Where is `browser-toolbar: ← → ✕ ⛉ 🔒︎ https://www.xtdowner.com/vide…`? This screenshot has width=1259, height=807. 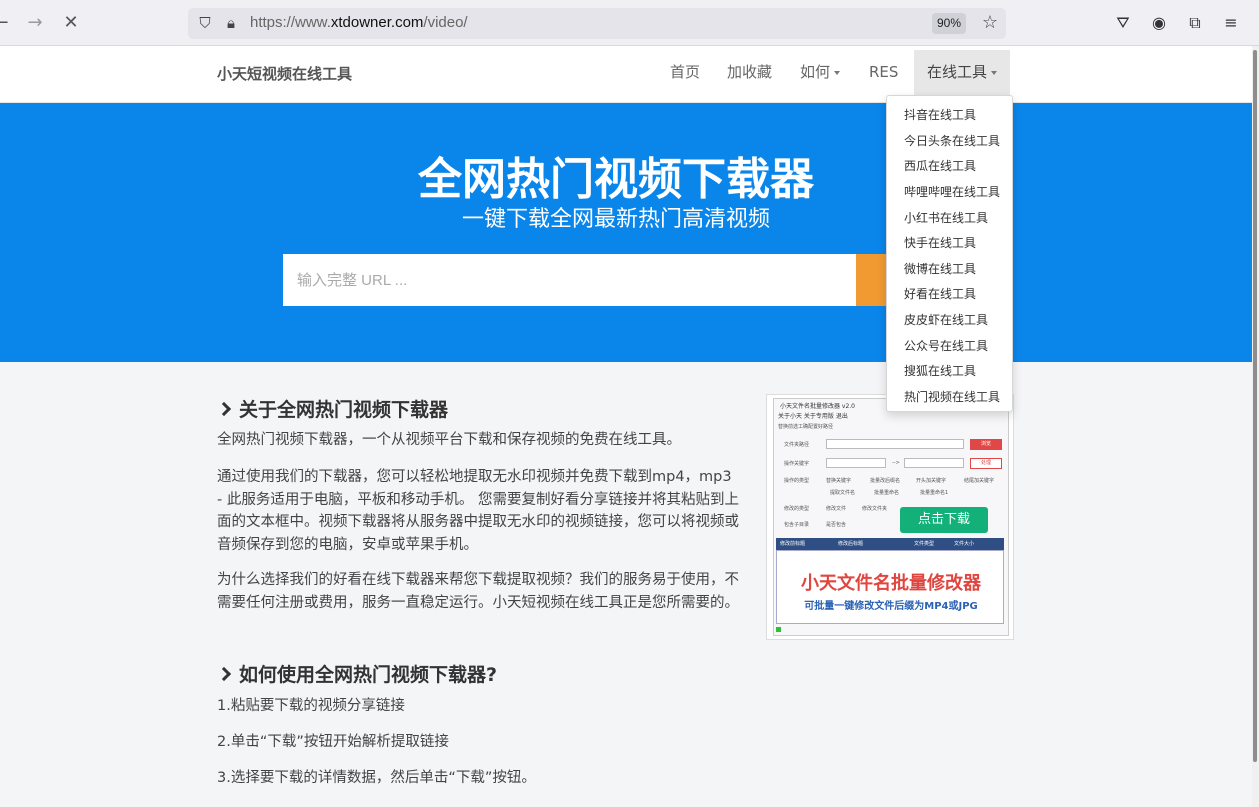
browser-toolbar: ← → ✕ ⛉ 🔒︎ https://www.xtdowner.com/vide… is located at coordinates (629, 23).